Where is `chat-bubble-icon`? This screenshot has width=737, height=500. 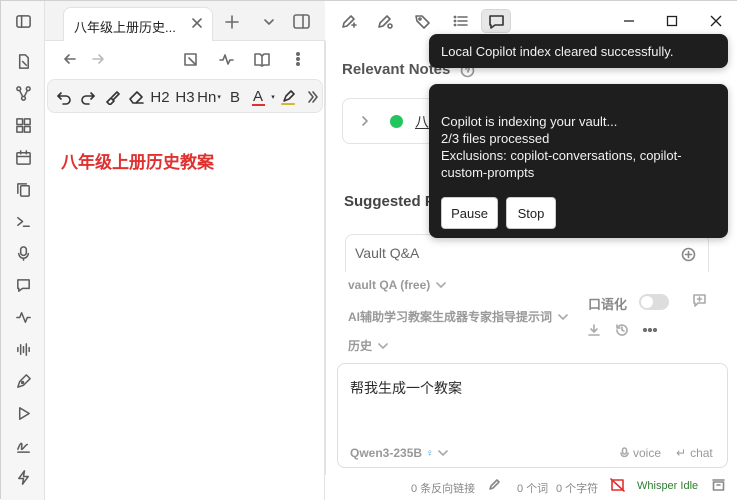
chat-bubble-icon is located at coordinates (23, 285).